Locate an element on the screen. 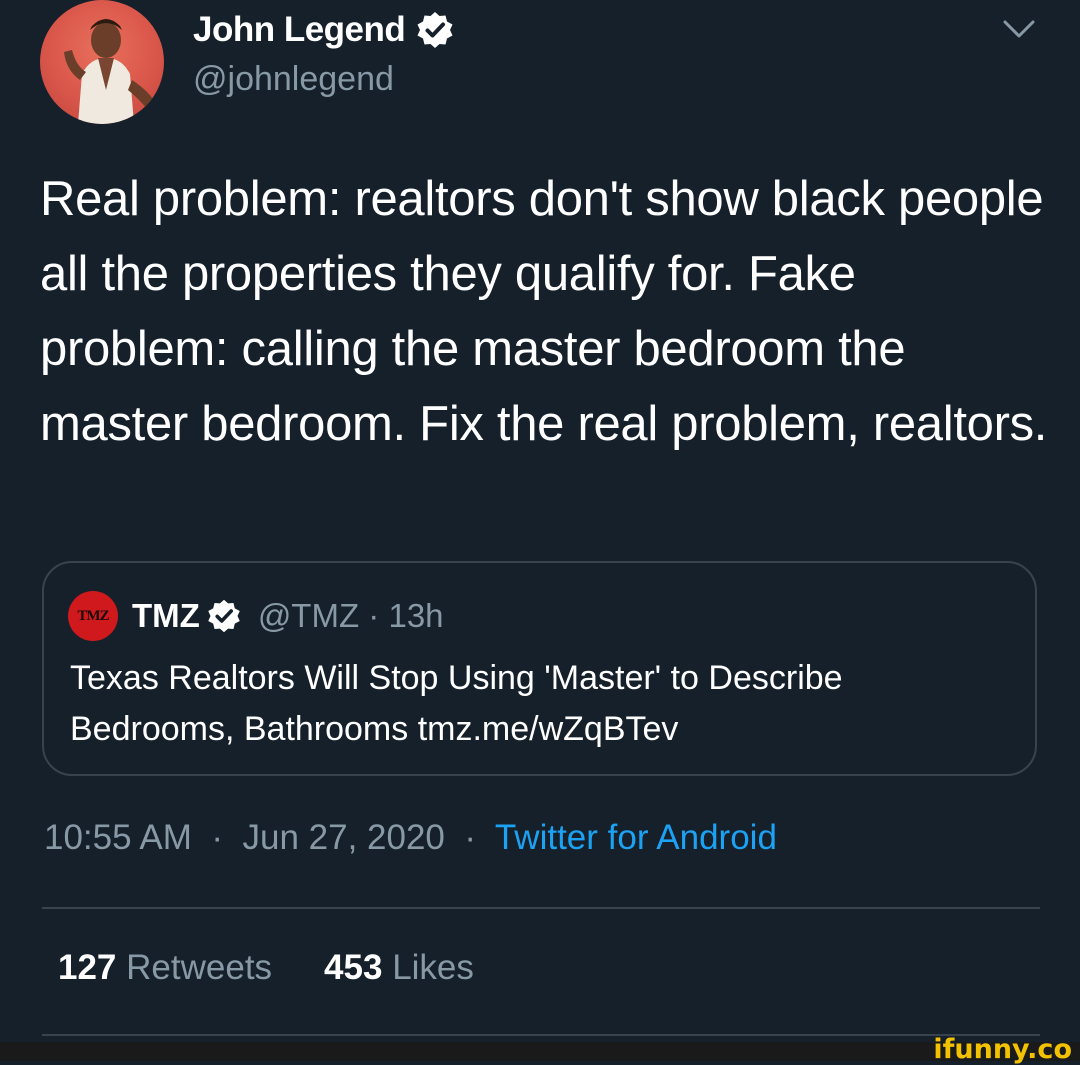 Image resolution: width=1080 pixels, height=1065 pixels. likes-count: 453 is located at coordinates (353, 967).